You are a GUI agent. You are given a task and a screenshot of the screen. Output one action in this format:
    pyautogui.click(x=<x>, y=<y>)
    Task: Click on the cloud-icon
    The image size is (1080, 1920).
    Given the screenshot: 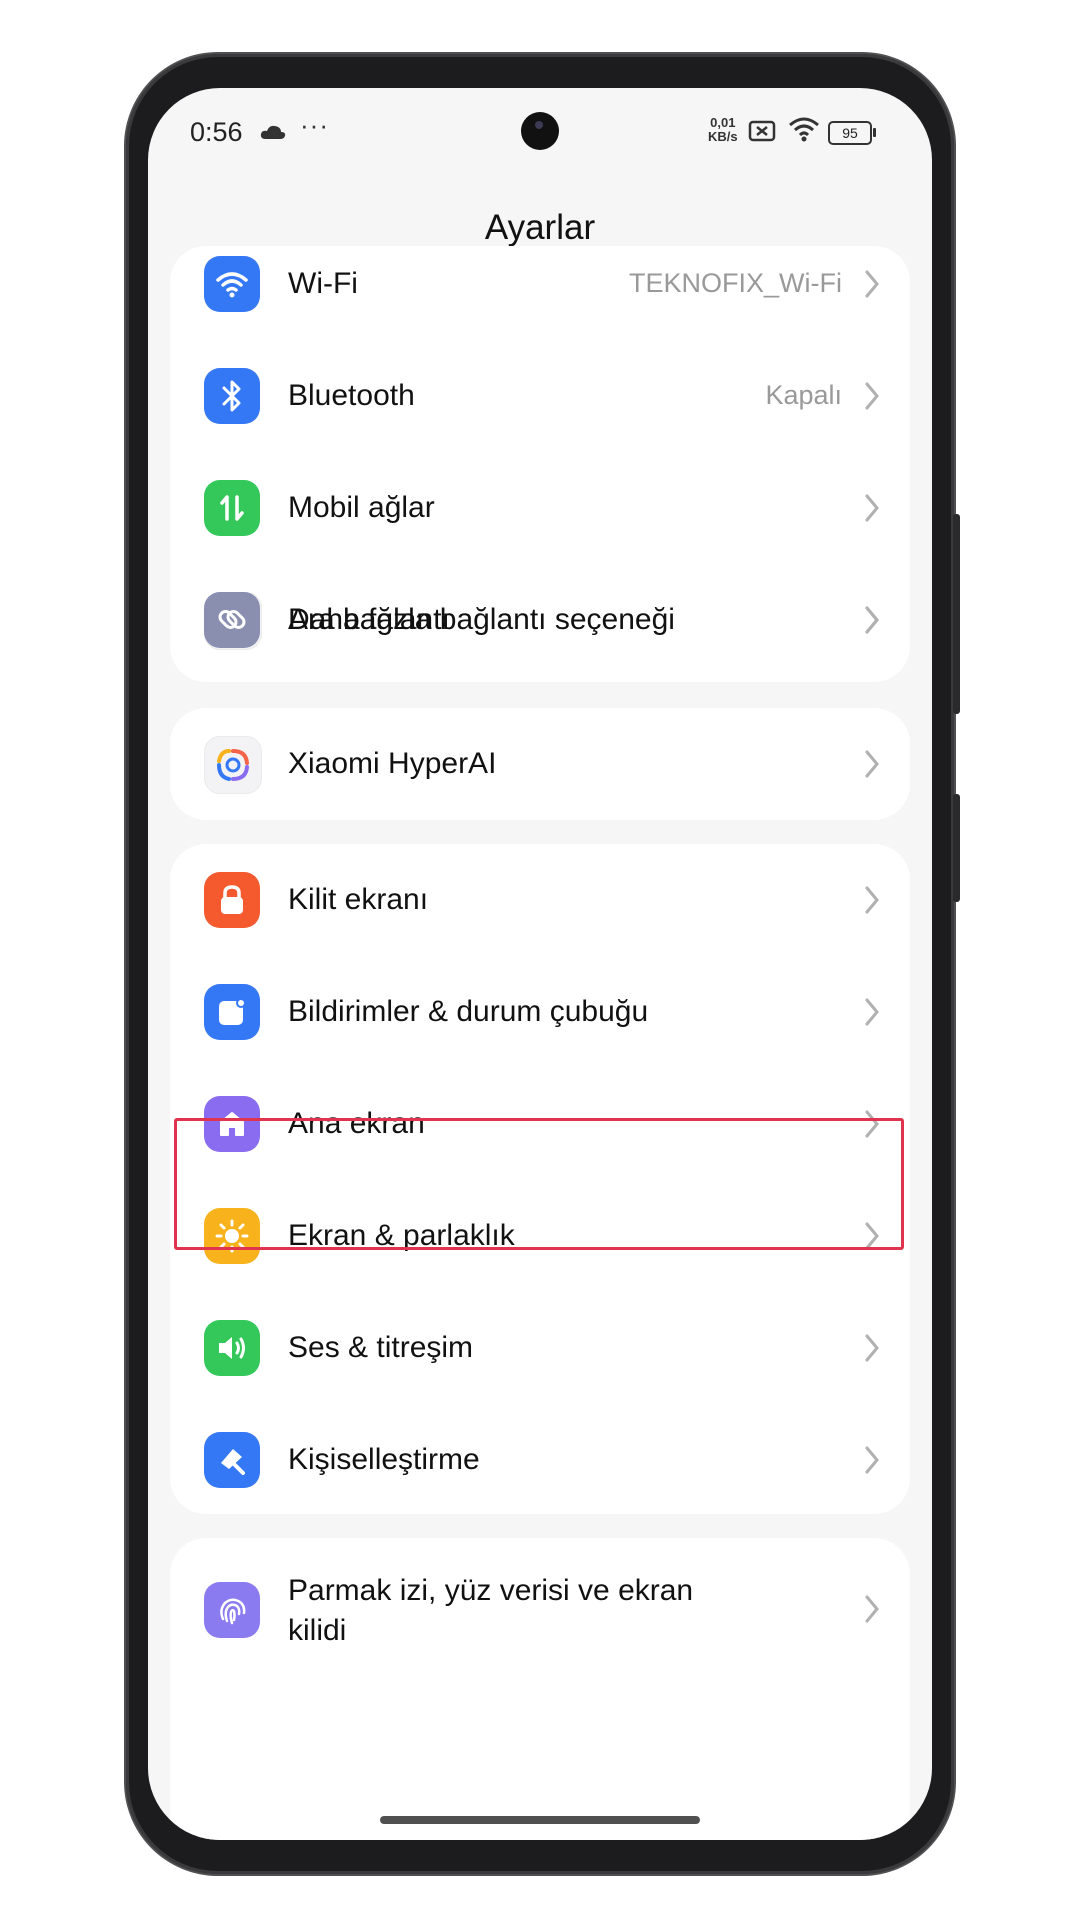 What is the action you would take?
    pyautogui.click(x=273, y=132)
    